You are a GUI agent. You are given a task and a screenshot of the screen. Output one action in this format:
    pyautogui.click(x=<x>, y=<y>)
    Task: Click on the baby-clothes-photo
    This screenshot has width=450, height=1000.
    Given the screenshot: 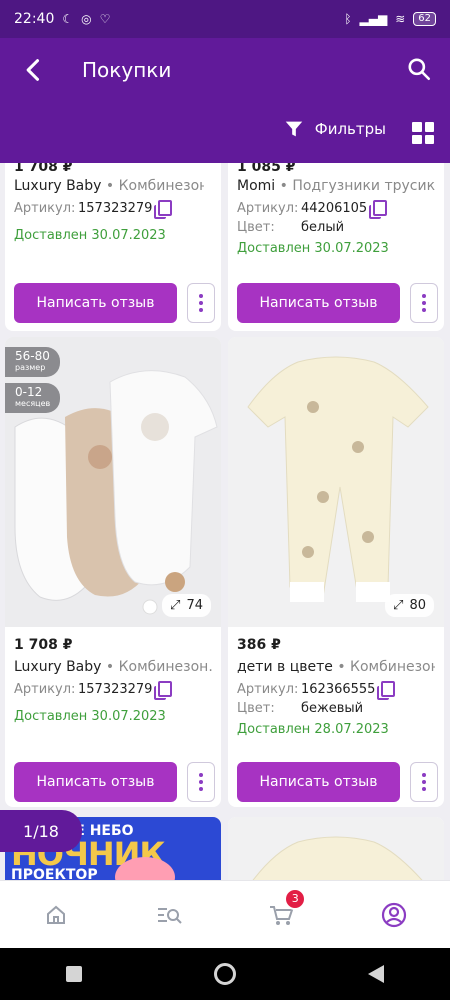 What is the action you would take?
    pyautogui.click(x=113, y=482)
    